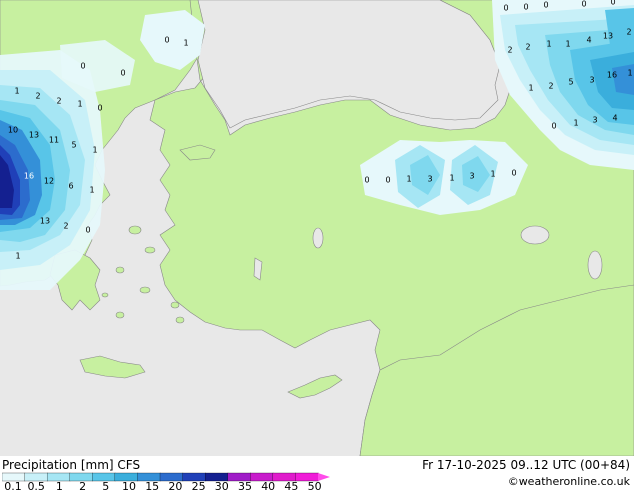  What do you see at coordinates (526, 465) in the screenshot?
I see `valid-time: Fr 17-10-2025 09..12 UTC (00+84)` at bounding box center [526, 465].